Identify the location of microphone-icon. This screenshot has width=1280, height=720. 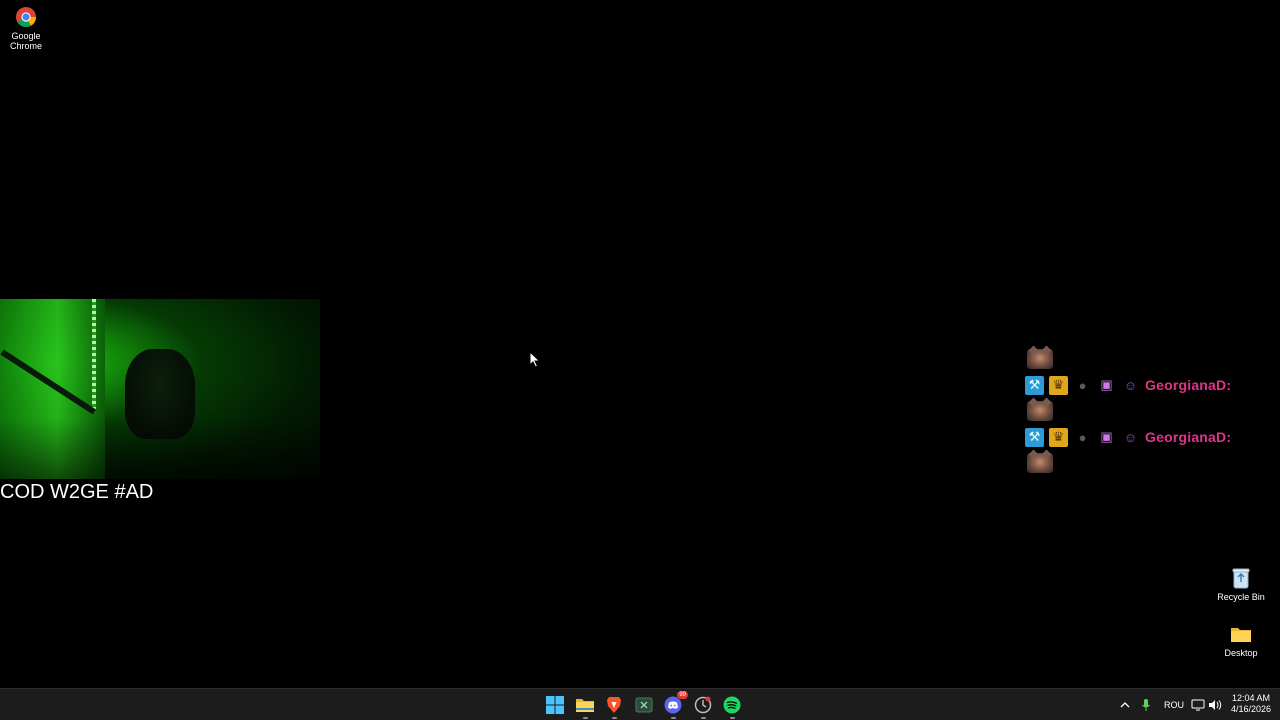
(1146, 704).